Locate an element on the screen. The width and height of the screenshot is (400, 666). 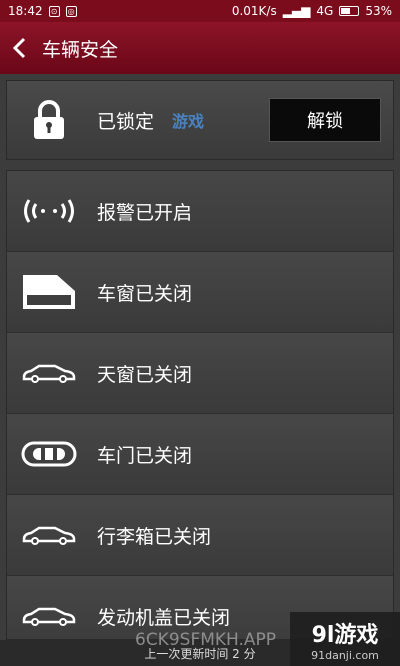
signal-icon: ▂▄▆ is located at coordinates (296, 11).